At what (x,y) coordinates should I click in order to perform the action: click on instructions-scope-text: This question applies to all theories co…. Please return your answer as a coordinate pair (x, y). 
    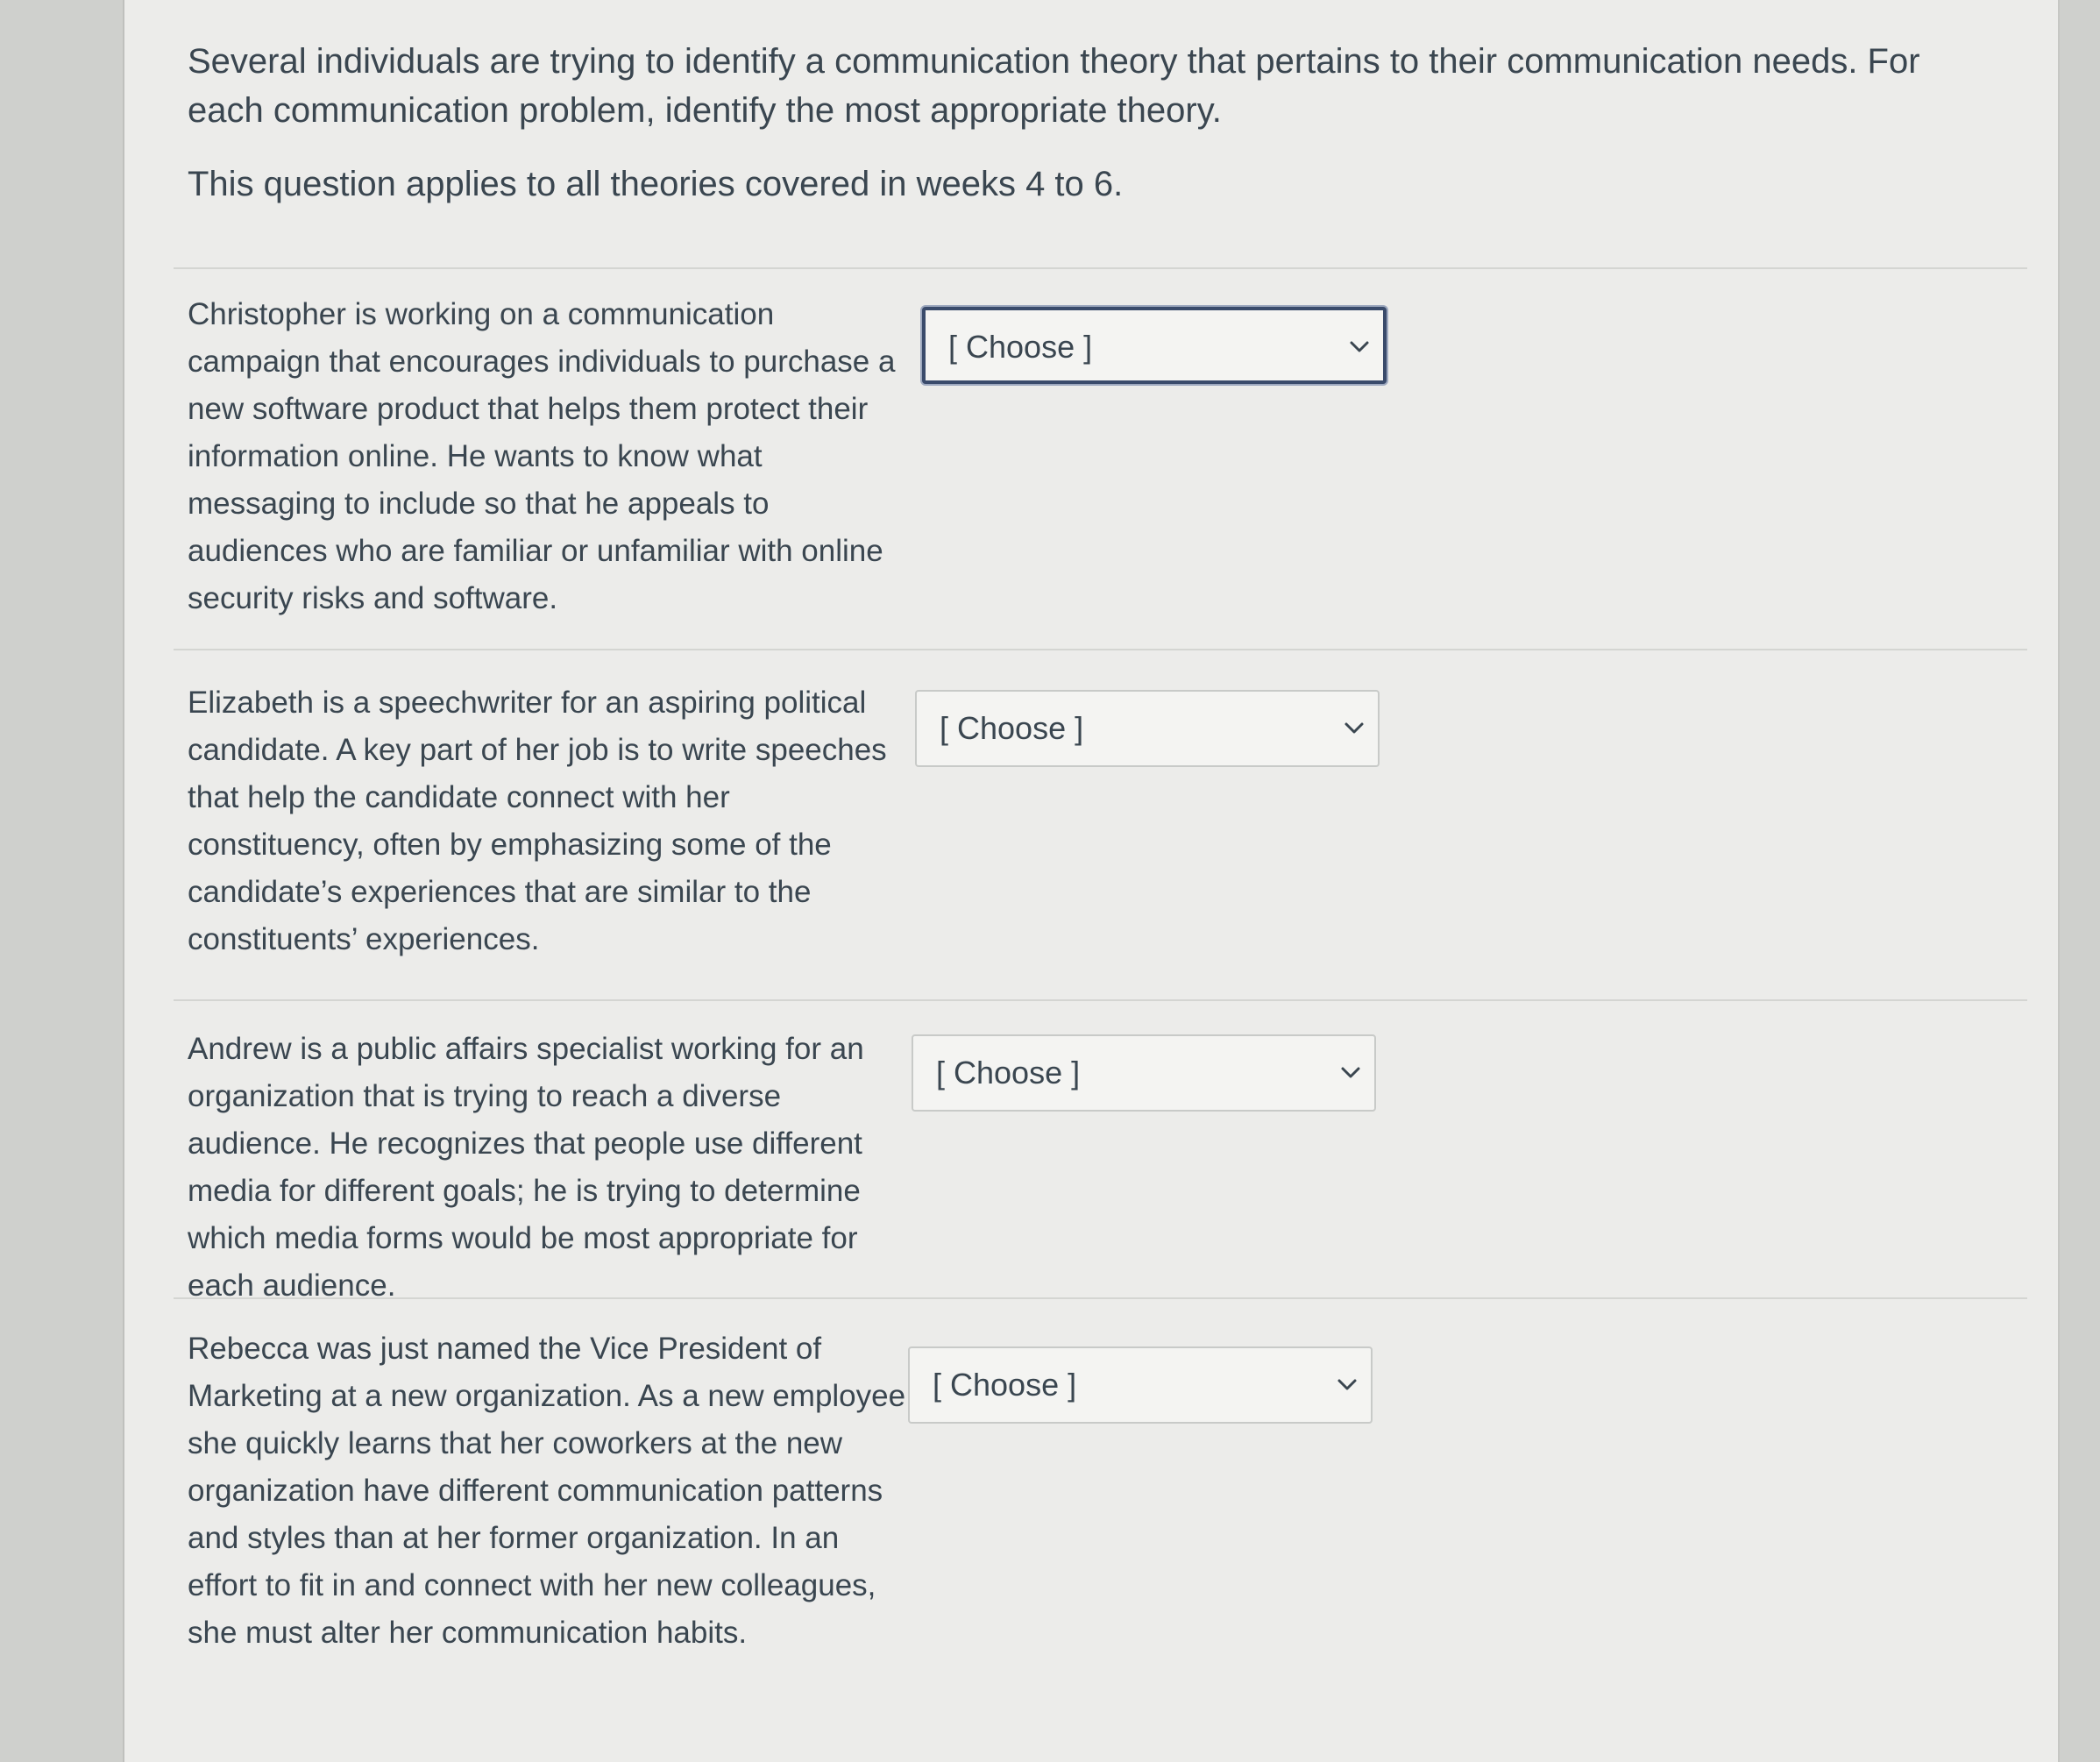
    Looking at the image, I should click on (656, 184).